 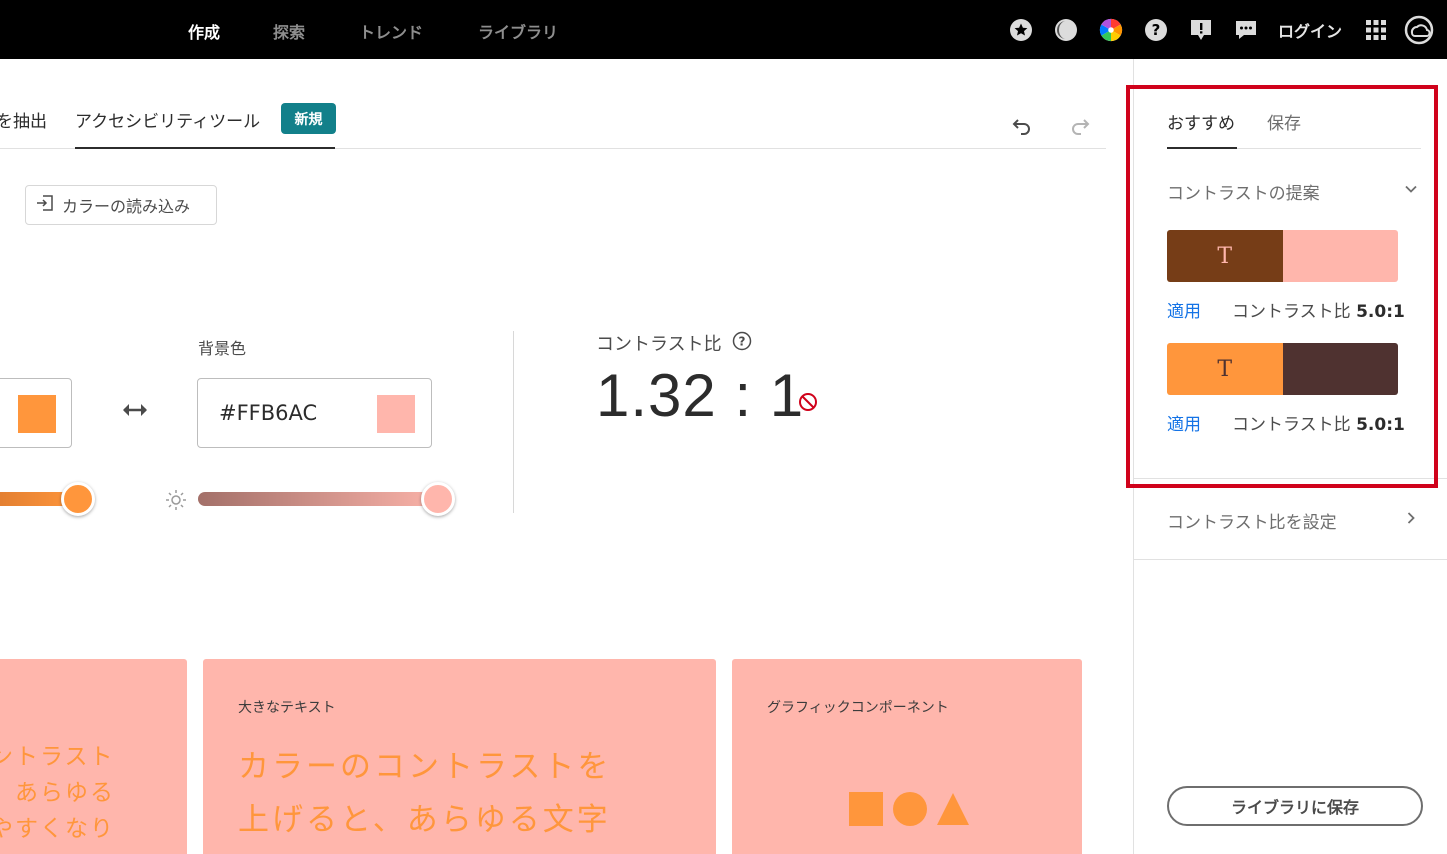 I want to click on chat-icon, so click(x=1246, y=30).